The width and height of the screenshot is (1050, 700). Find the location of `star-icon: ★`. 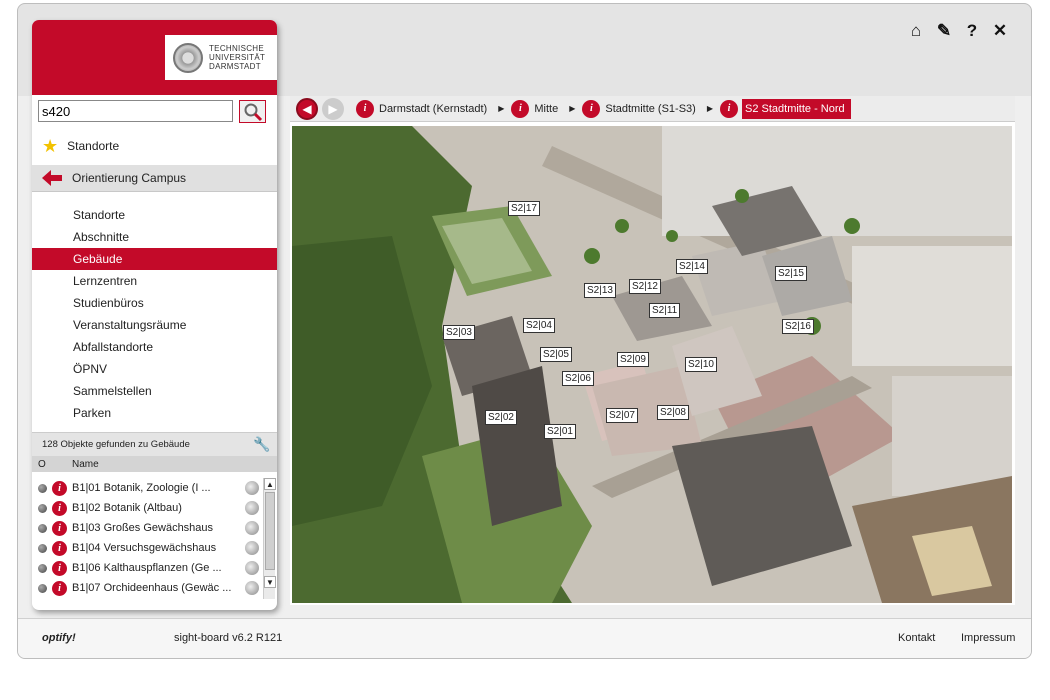

star-icon: ★ is located at coordinates (50, 145).